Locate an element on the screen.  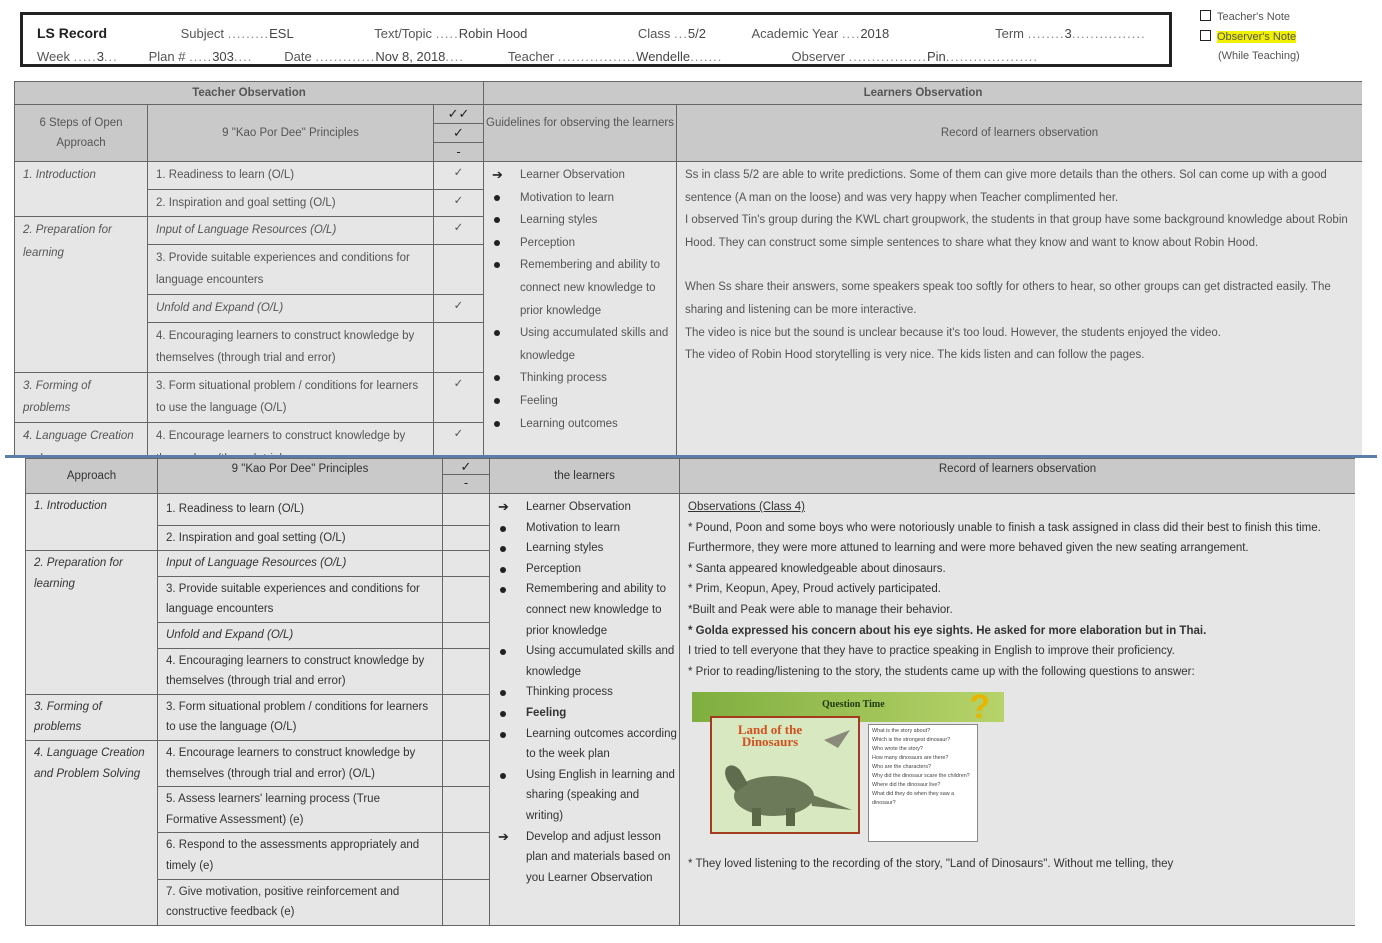
field-value: 3 is located at coordinates (100, 56).